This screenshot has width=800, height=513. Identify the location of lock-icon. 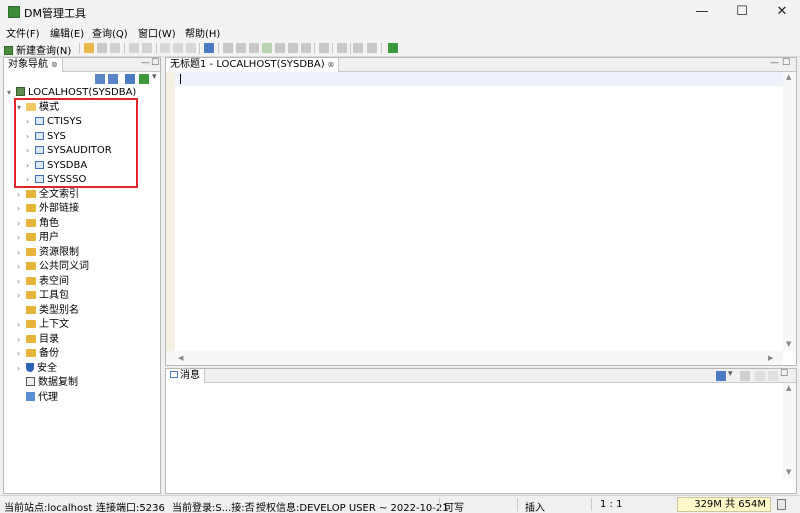
(773, 376).